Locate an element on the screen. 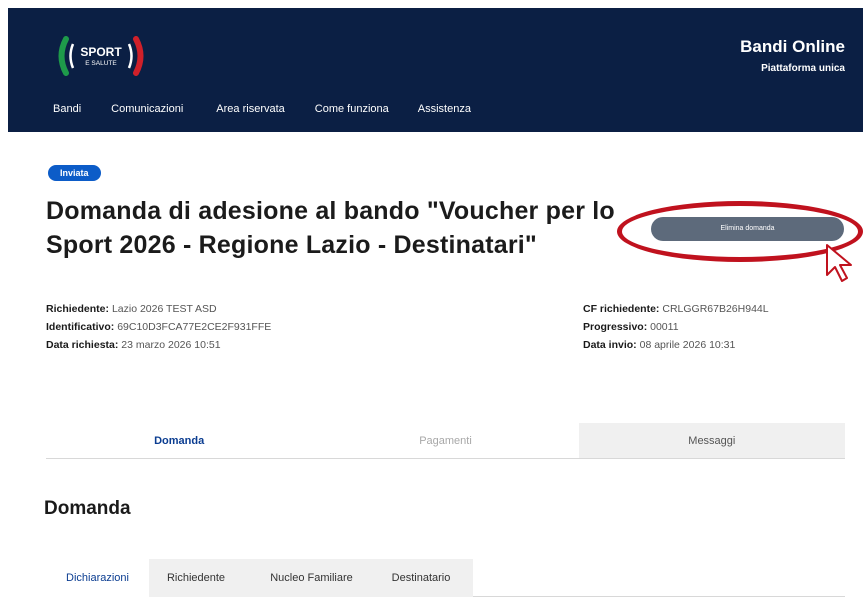 The height and width of the screenshot is (598, 863). subtab-destinatario: Destinatario is located at coordinates (421, 578).